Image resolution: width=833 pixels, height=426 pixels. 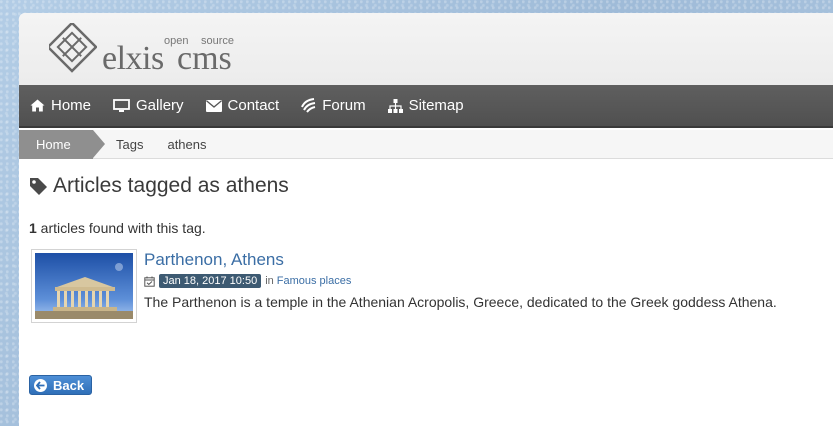 I want to click on logo-text-source: source, so click(x=218, y=41).